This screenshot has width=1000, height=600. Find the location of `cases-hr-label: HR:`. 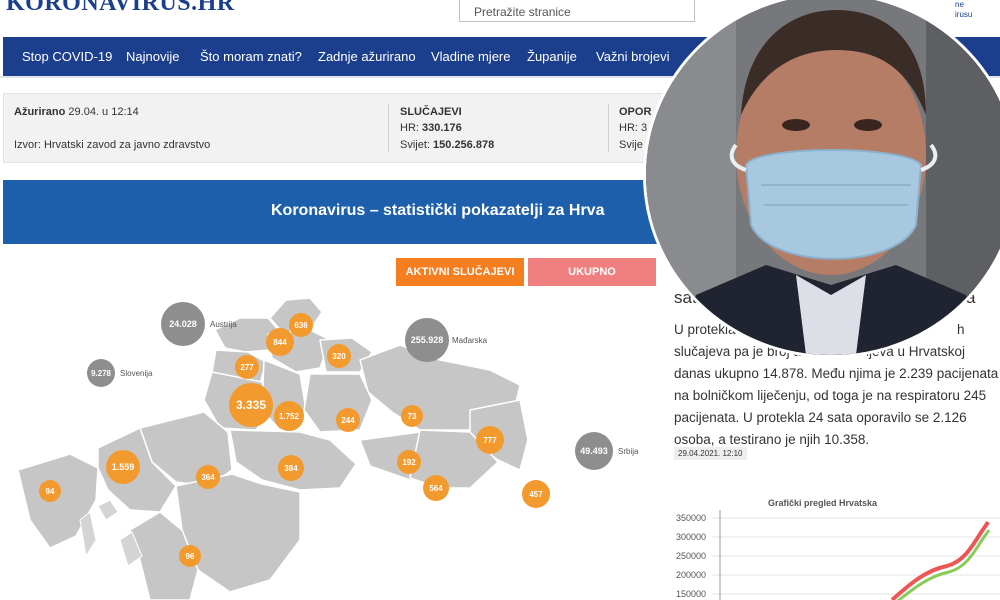

cases-hr-label: HR: is located at coordinates (409, 128).